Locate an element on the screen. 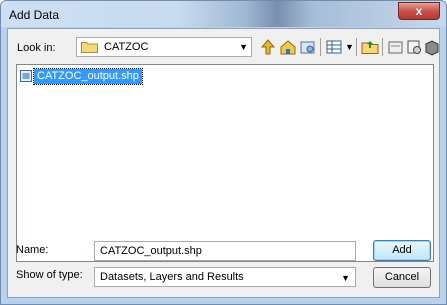 Image resolution: width=447 pixels, height=305 pixels. go-to-parent-icon is located at coordinates (268, 47).